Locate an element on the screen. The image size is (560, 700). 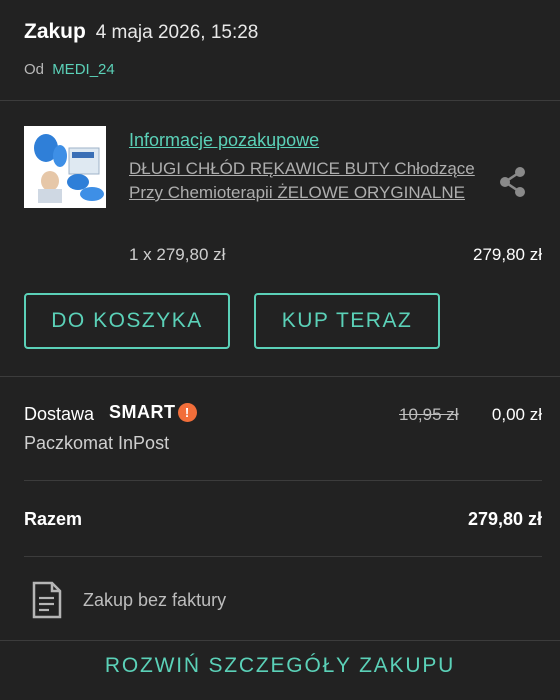
smart-badge-text: SMART is located at coordinates (142, 412).